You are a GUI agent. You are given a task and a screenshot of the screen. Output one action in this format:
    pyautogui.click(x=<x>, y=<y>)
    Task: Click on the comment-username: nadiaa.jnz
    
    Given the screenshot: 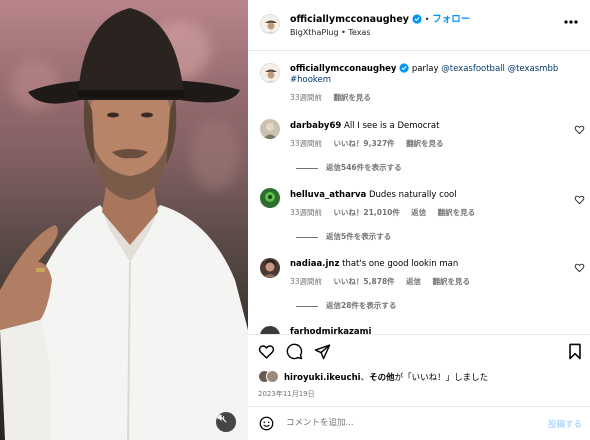 What is the action you would take?
    pyautogui.click(x=314, y=264)
    